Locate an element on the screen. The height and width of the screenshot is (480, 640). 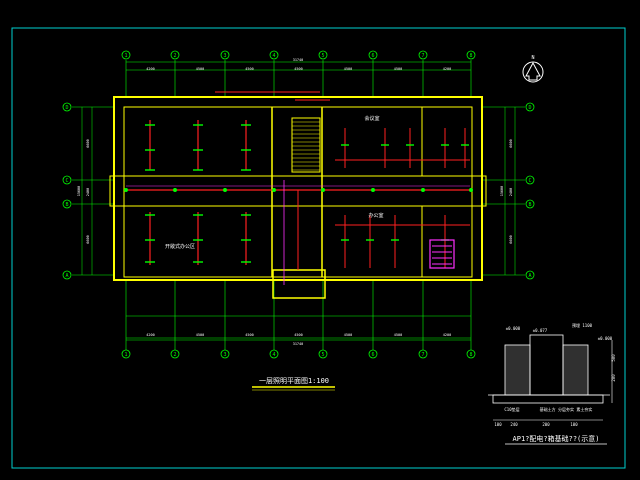
dimension-total-bottom: 31740 is located at coordinates (298, 344).